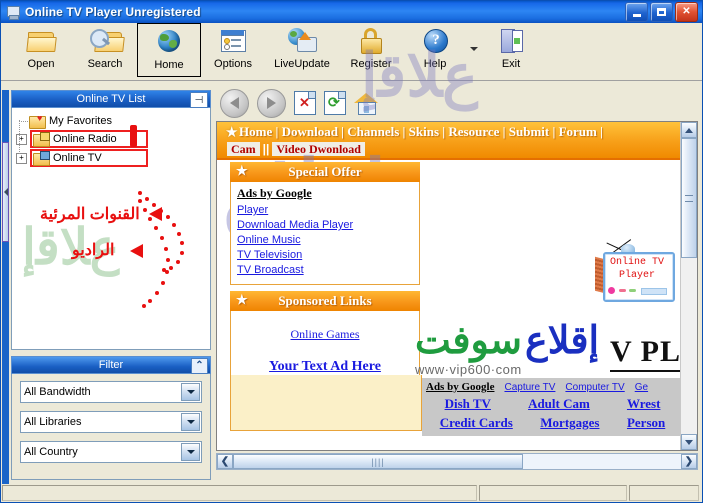 This screenshot has width=703, height=503. I want to click on ad-link-tv-broadcast: TV Broadcast, so click(325, 270).